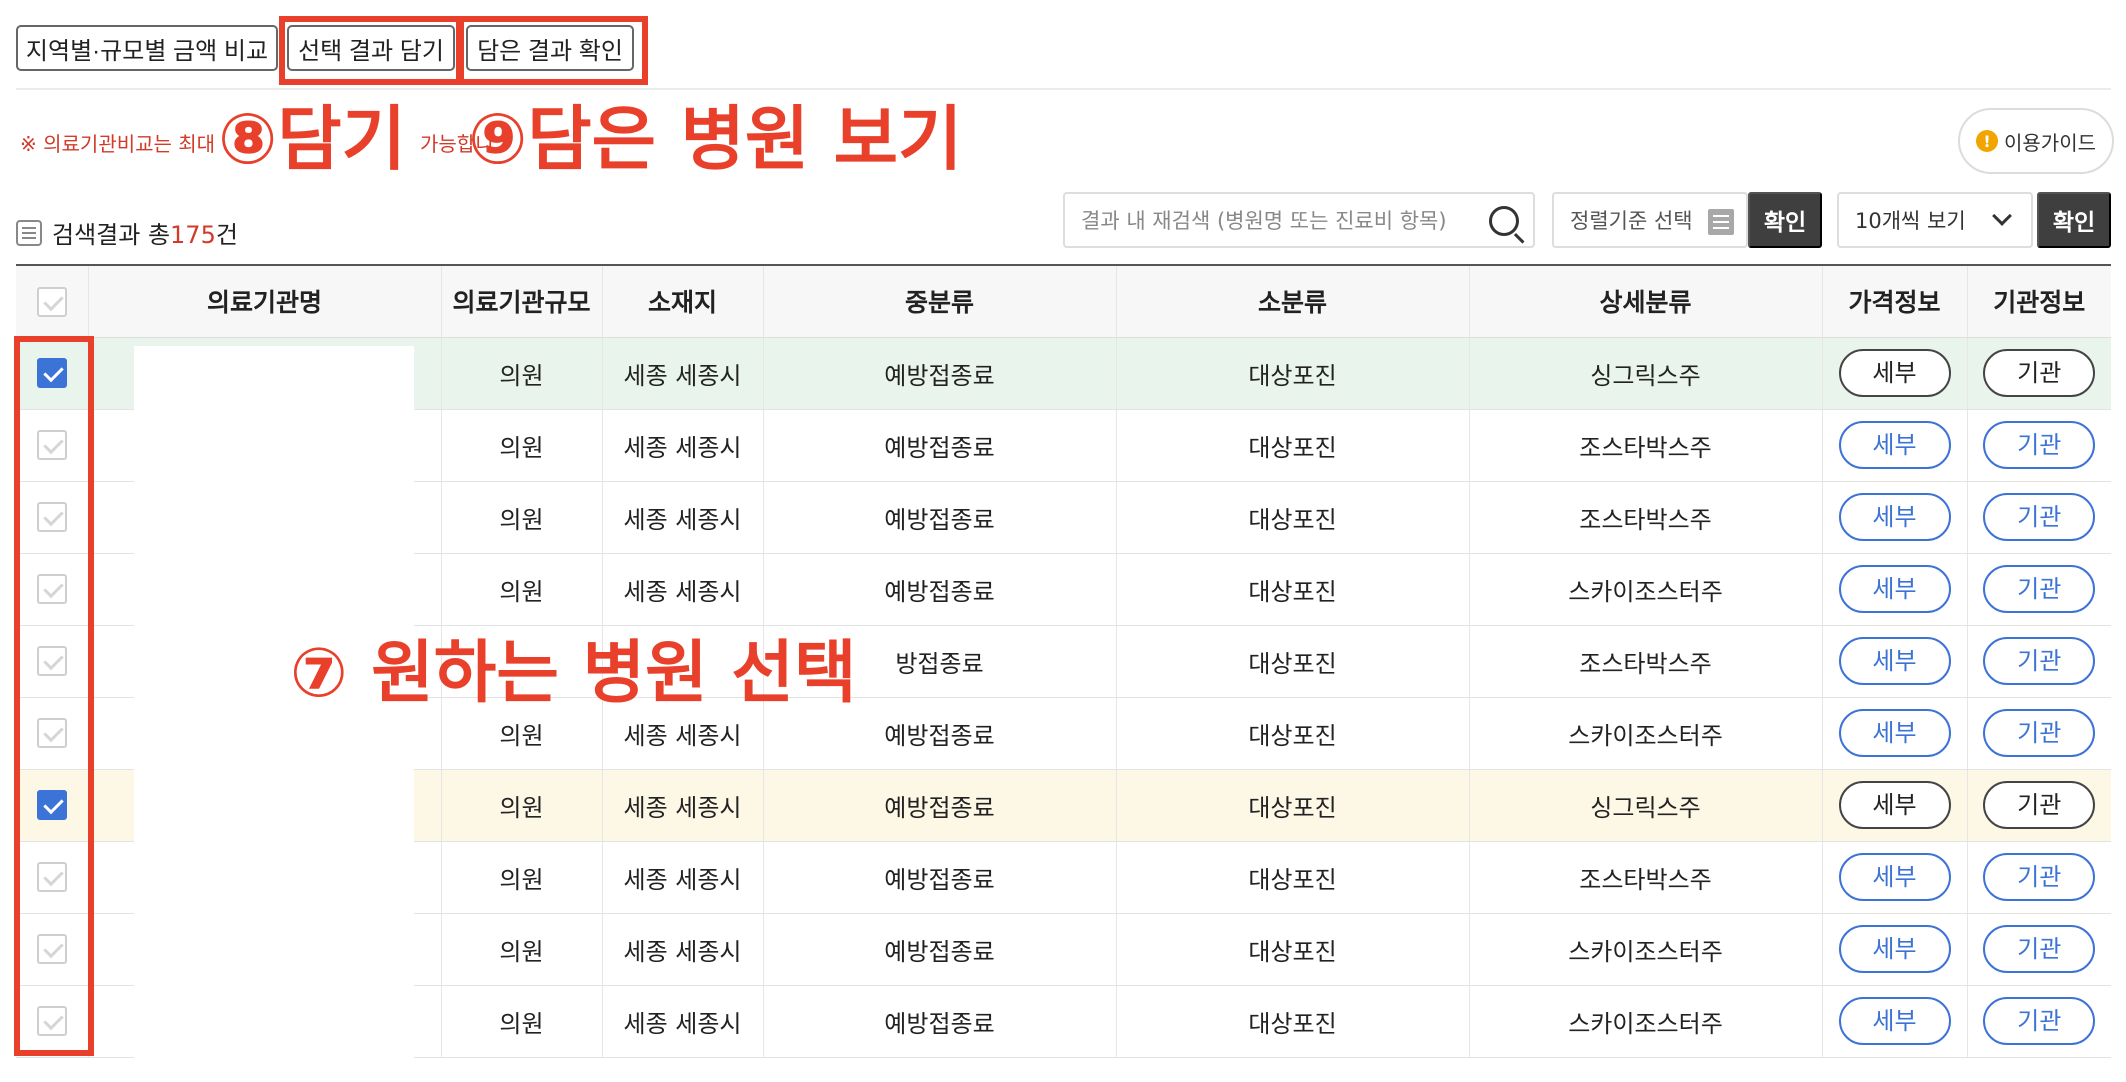 The width and height of the screenshot is (2126, 1082). What do you see at coordinates (1650, 220) in the screenshot?
I see `sort-select: 정렬기준 선택` at bounding box center [1650, 220].